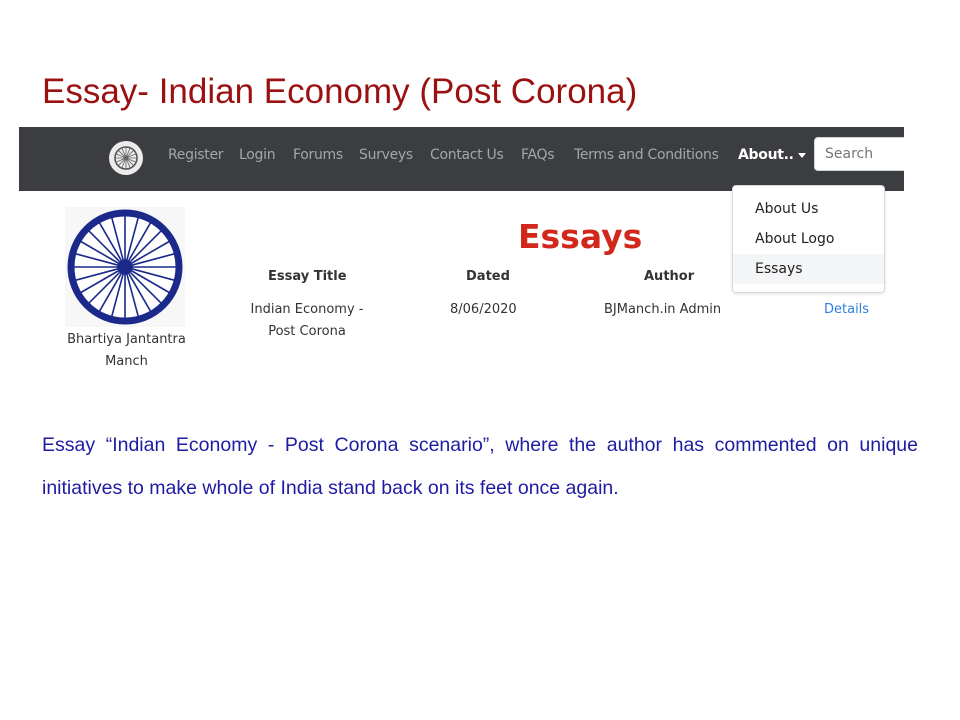 This screenshot has height=720, width=960. I want to click on nav-forums: Forums, so click(318, 155).